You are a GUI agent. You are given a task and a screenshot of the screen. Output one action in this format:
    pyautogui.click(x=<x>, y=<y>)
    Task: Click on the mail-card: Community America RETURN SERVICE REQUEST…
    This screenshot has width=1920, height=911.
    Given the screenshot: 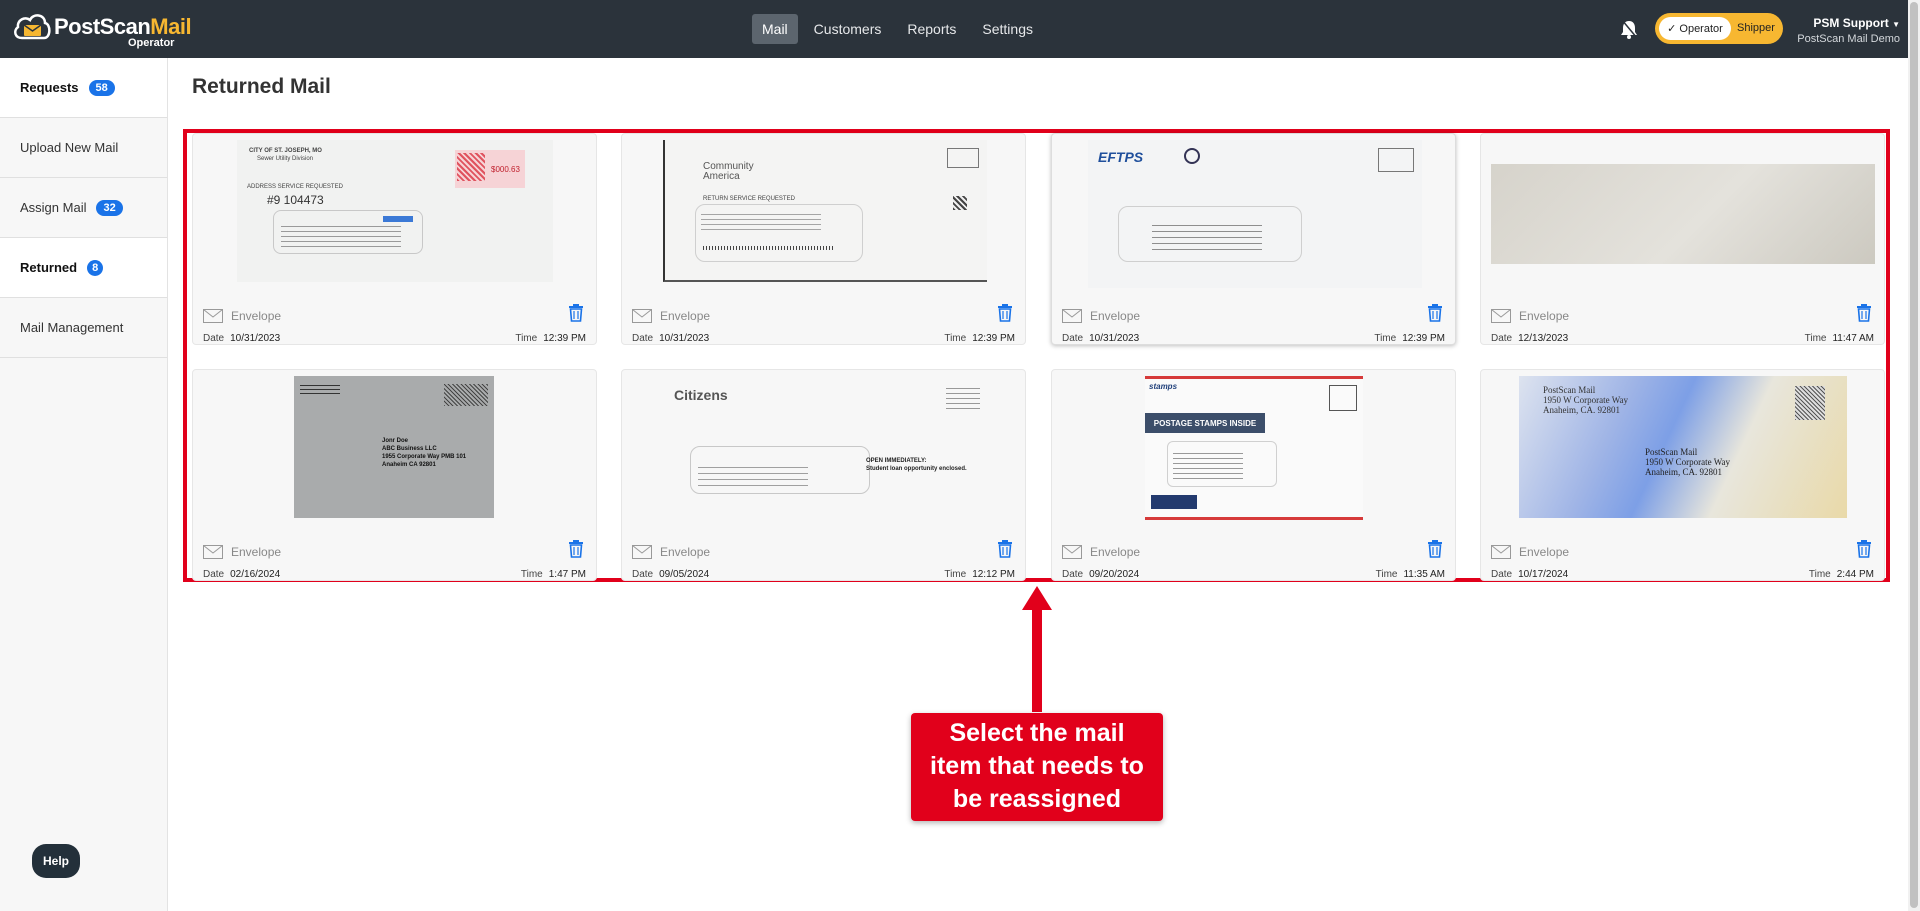 What is the action you would take?
    pyautogui.click(x=823, y=239)
    